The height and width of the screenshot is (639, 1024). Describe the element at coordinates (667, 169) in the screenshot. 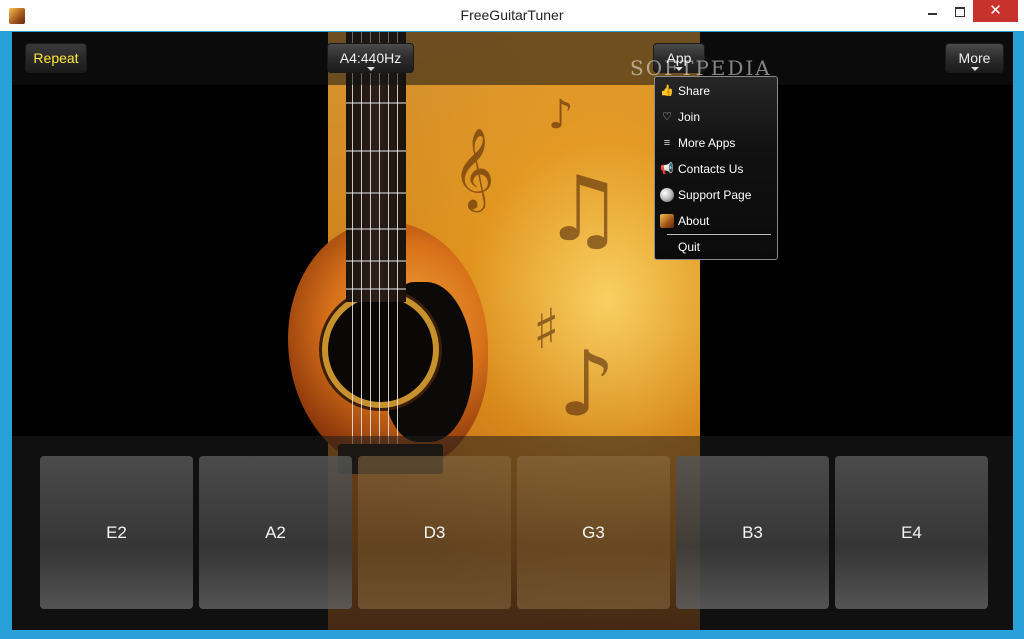

I see `megaphone-icon: 📢` at that location.